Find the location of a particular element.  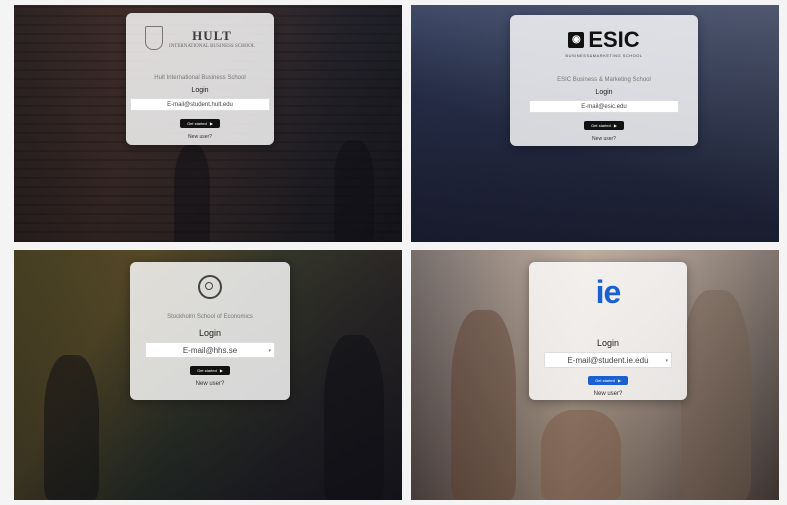

email-field: E-mail@student.ie.edu ▾ is located at coordinates (608, 360).